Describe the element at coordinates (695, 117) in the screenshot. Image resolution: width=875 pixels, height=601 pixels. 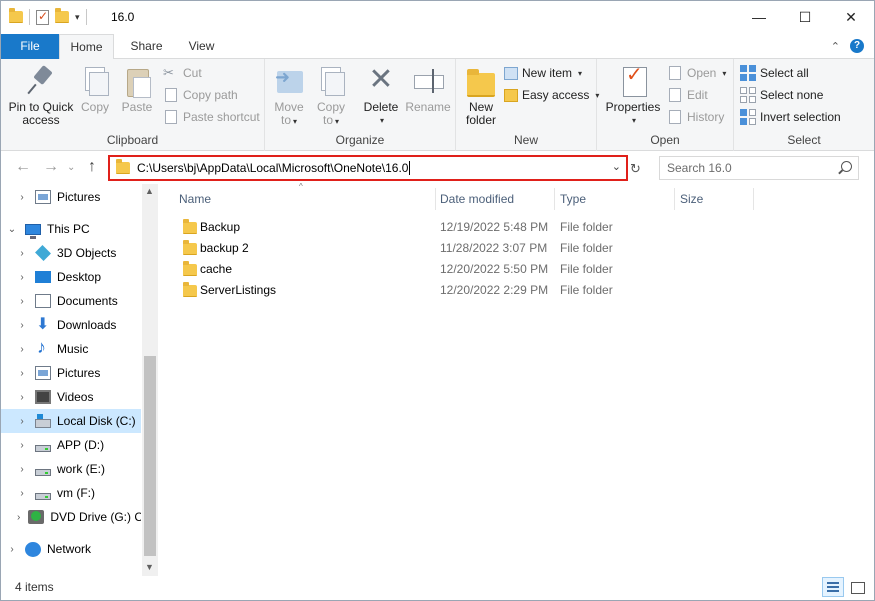
I see `history-button: History` at that location.